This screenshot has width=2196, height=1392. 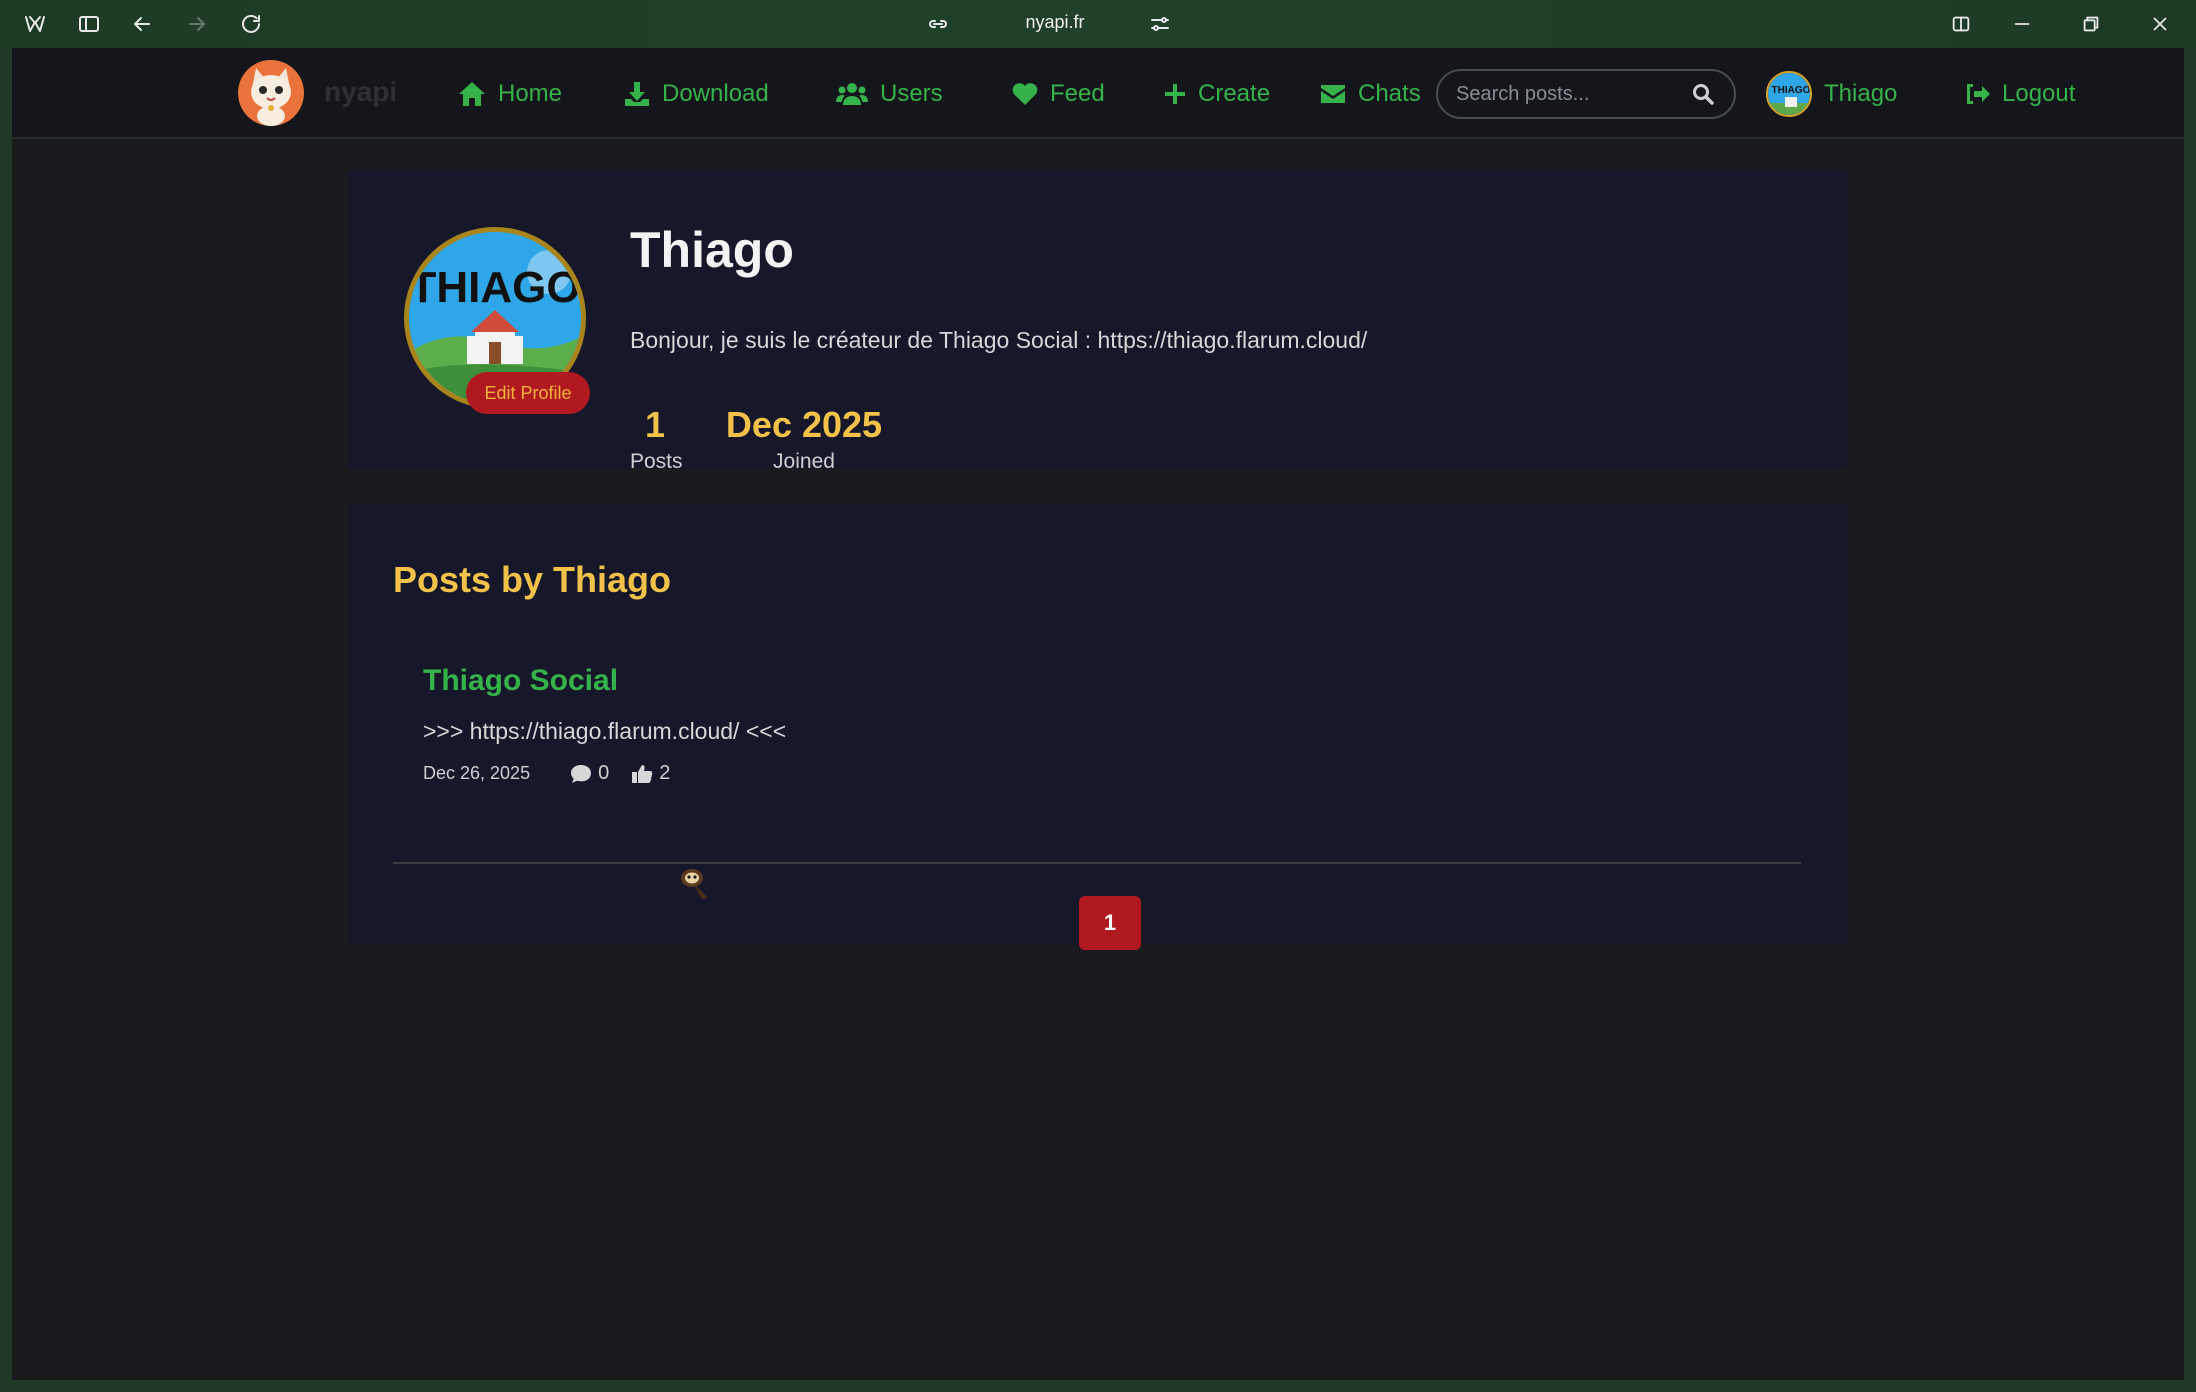 What do you see at coordinates (197, 24) in the screenshot?
I see `forward-arrow-icon` at bounding box center [197, 24].